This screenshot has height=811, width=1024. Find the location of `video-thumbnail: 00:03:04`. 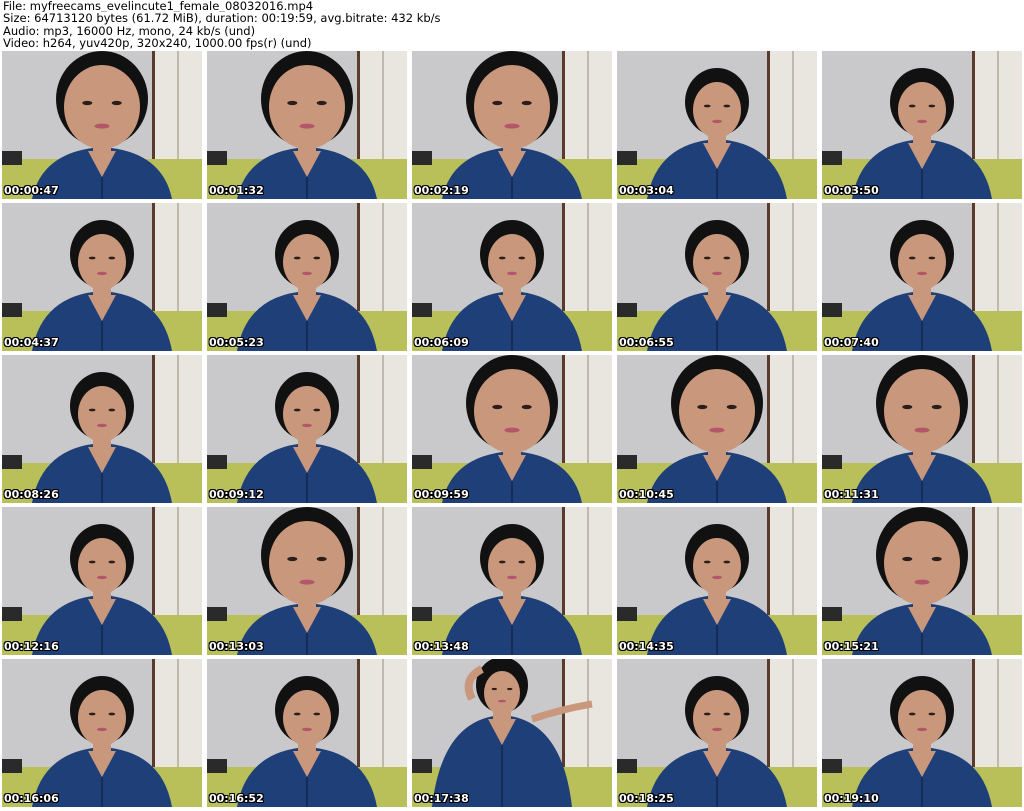

video-thumbnail: 00:03:04 is located at coordinates (717, 125).